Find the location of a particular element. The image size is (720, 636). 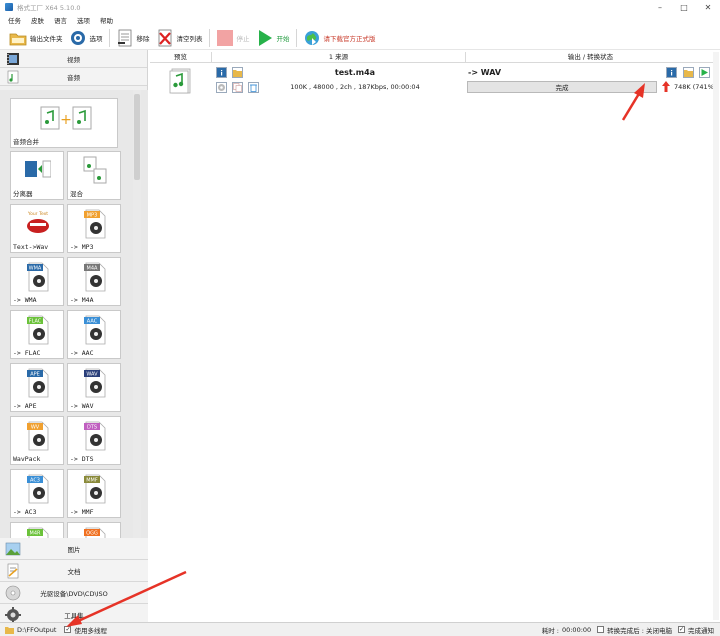

output-info-icon is located at coordinates (671, 72).